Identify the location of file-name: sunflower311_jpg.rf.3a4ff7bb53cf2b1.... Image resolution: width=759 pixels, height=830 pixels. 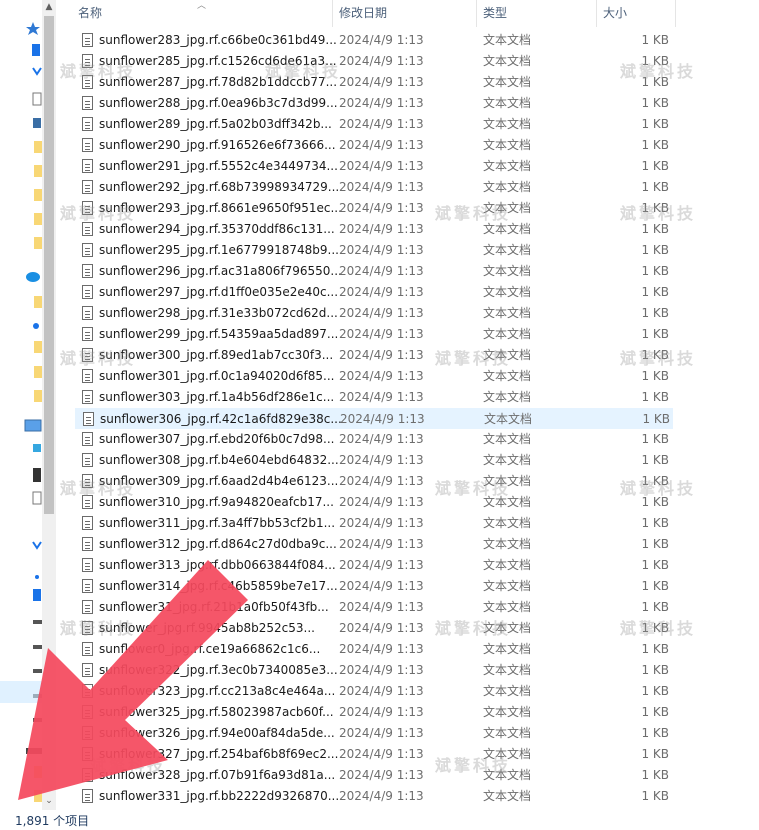
(217, 523).